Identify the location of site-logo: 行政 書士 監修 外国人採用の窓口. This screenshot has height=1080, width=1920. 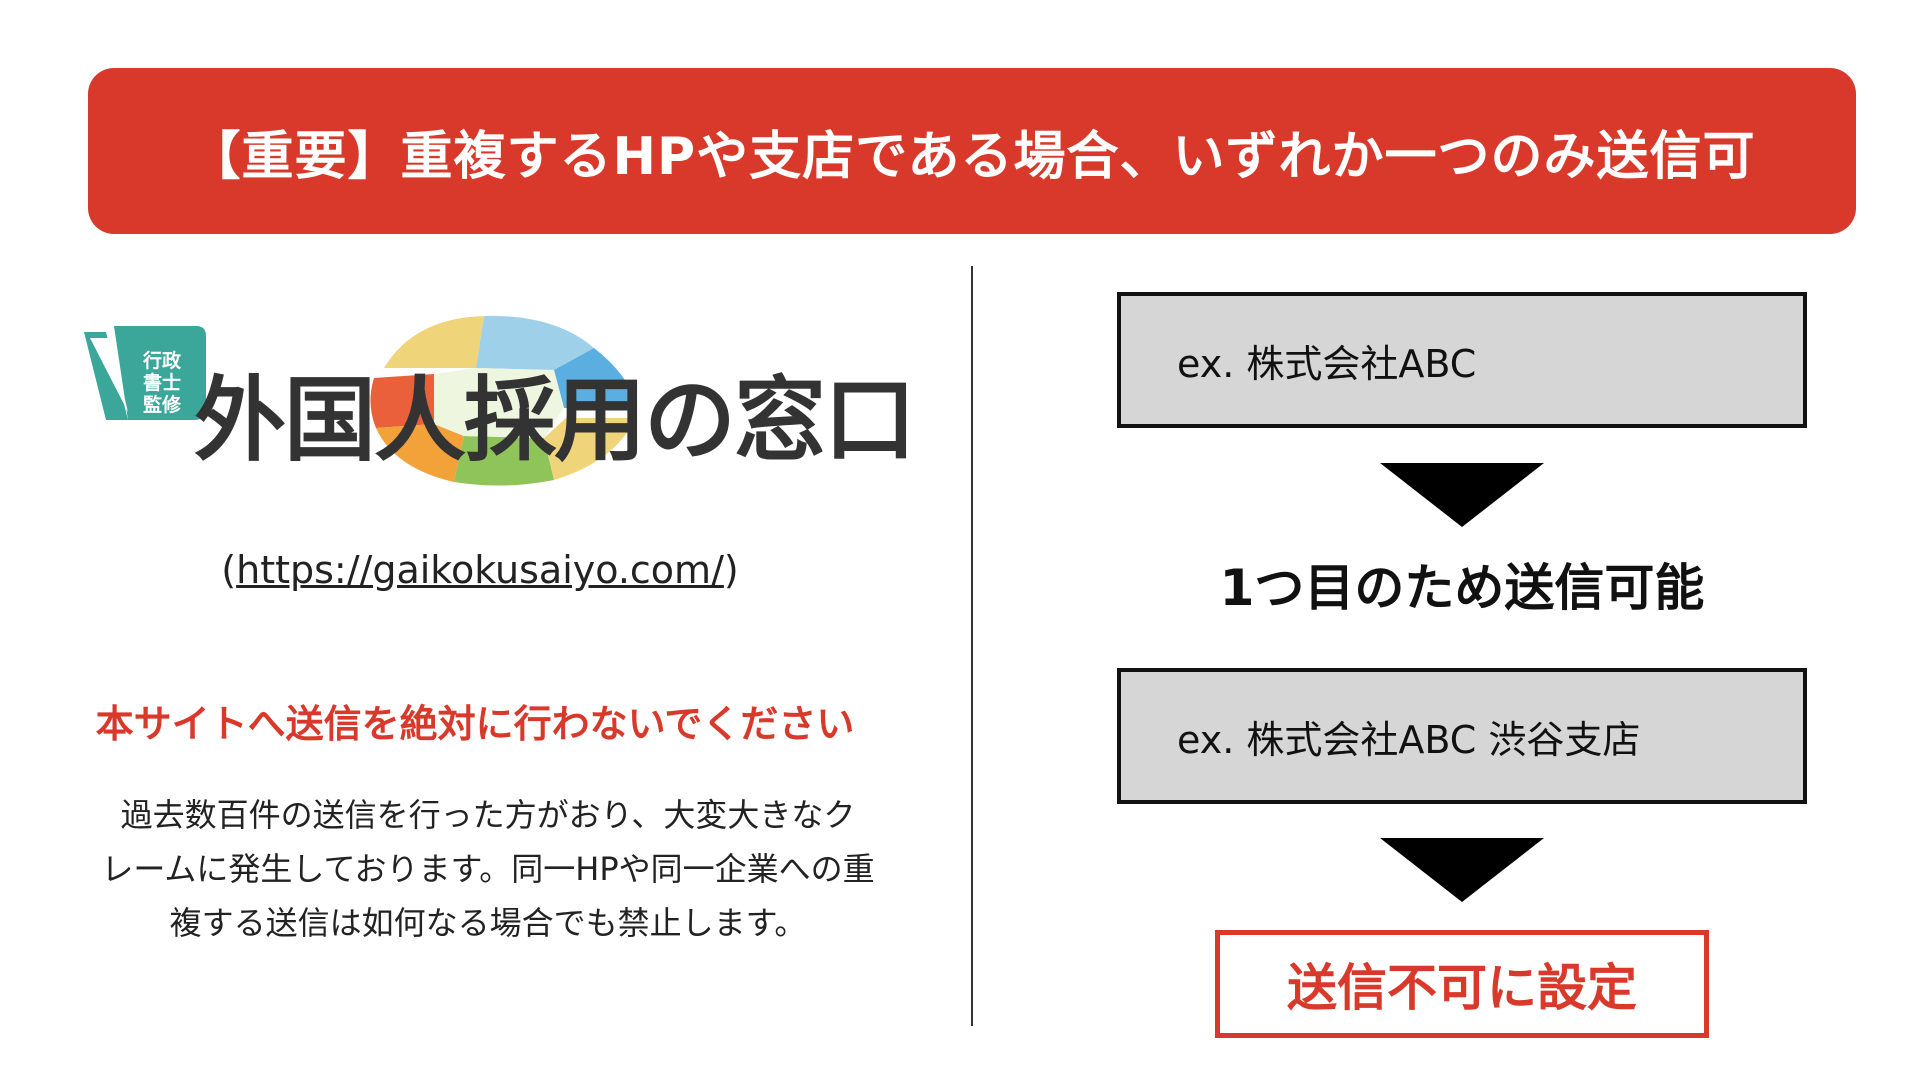
(500, 398).